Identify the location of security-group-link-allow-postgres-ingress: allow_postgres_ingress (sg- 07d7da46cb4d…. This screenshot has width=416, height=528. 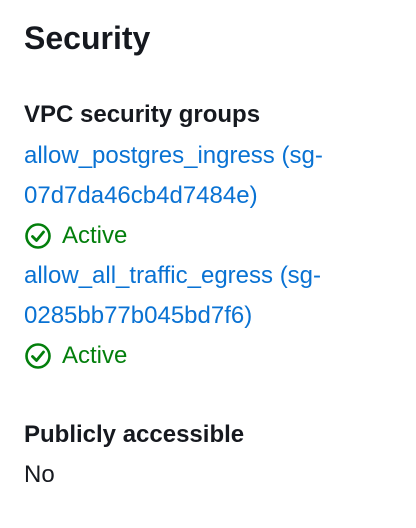
(204, 176).